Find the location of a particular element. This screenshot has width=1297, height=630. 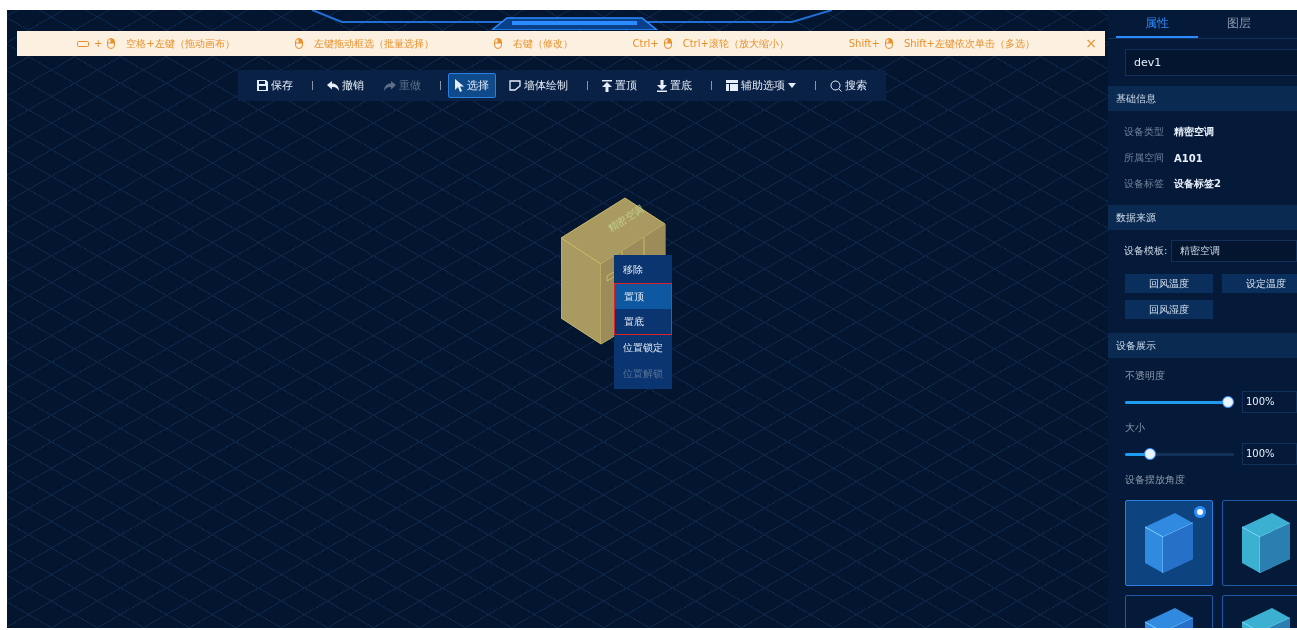

section-header: 数据来源 is located at coordinates (1202, 217).